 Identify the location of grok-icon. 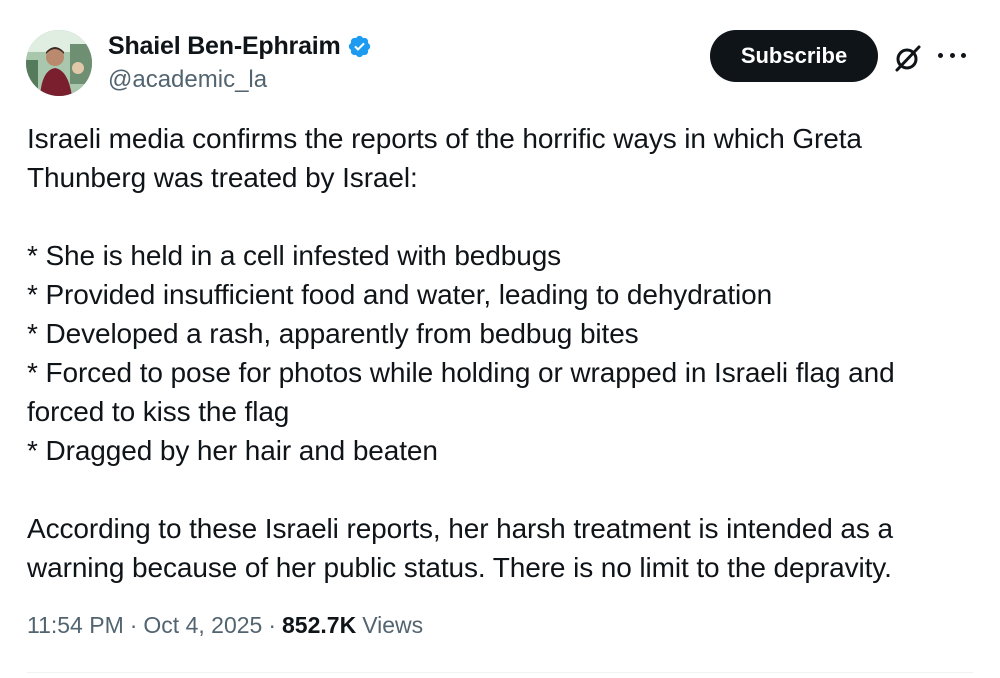
(908, 58).